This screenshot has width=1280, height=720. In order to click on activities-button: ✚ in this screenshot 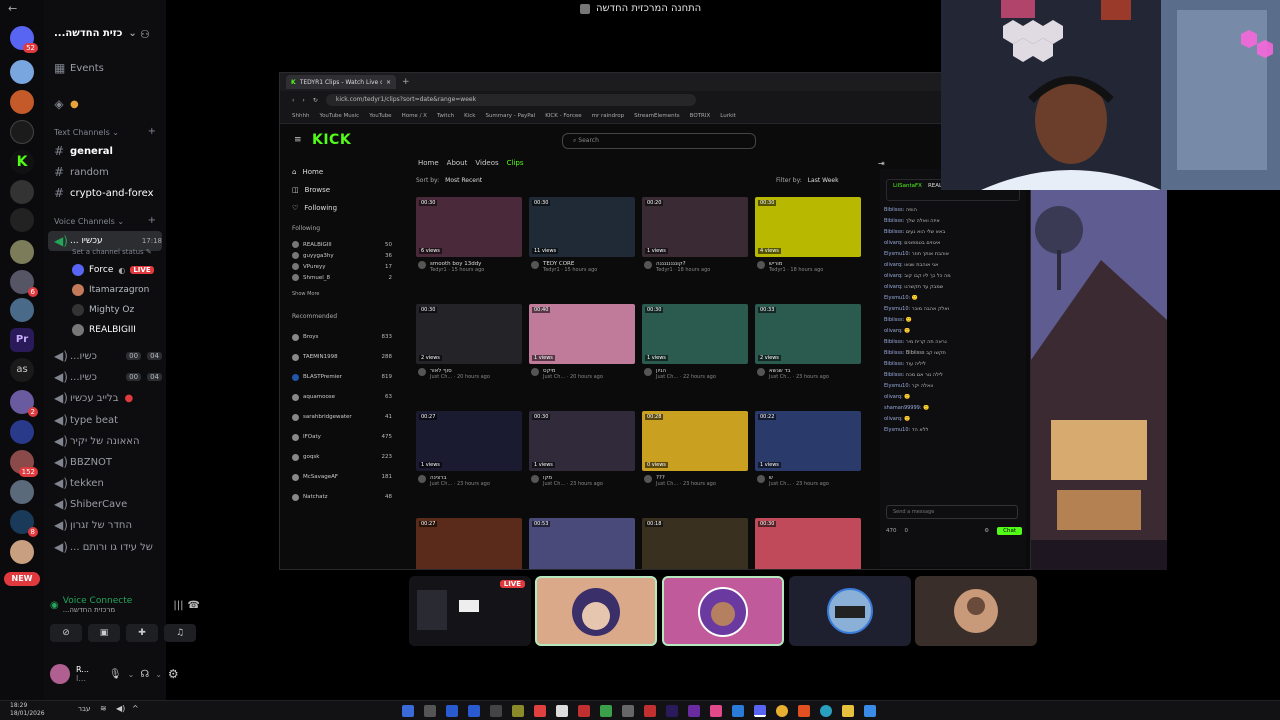, I will do `click(142, 633)`.